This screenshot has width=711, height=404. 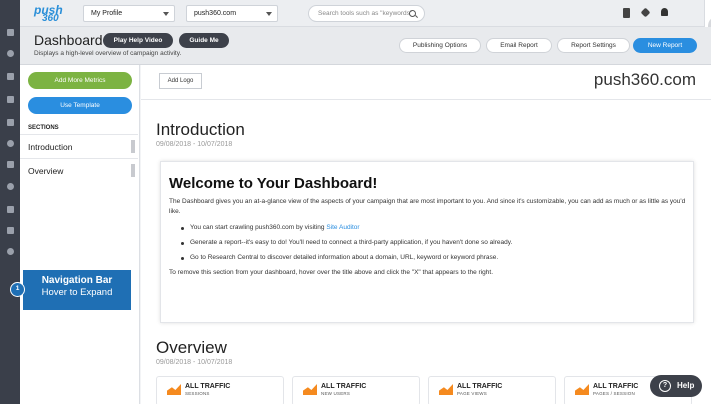 What do you see at coordinates (68, 40) in the screenshot?
I see `page-title: Dashboard` at bounding box center [68, 40].